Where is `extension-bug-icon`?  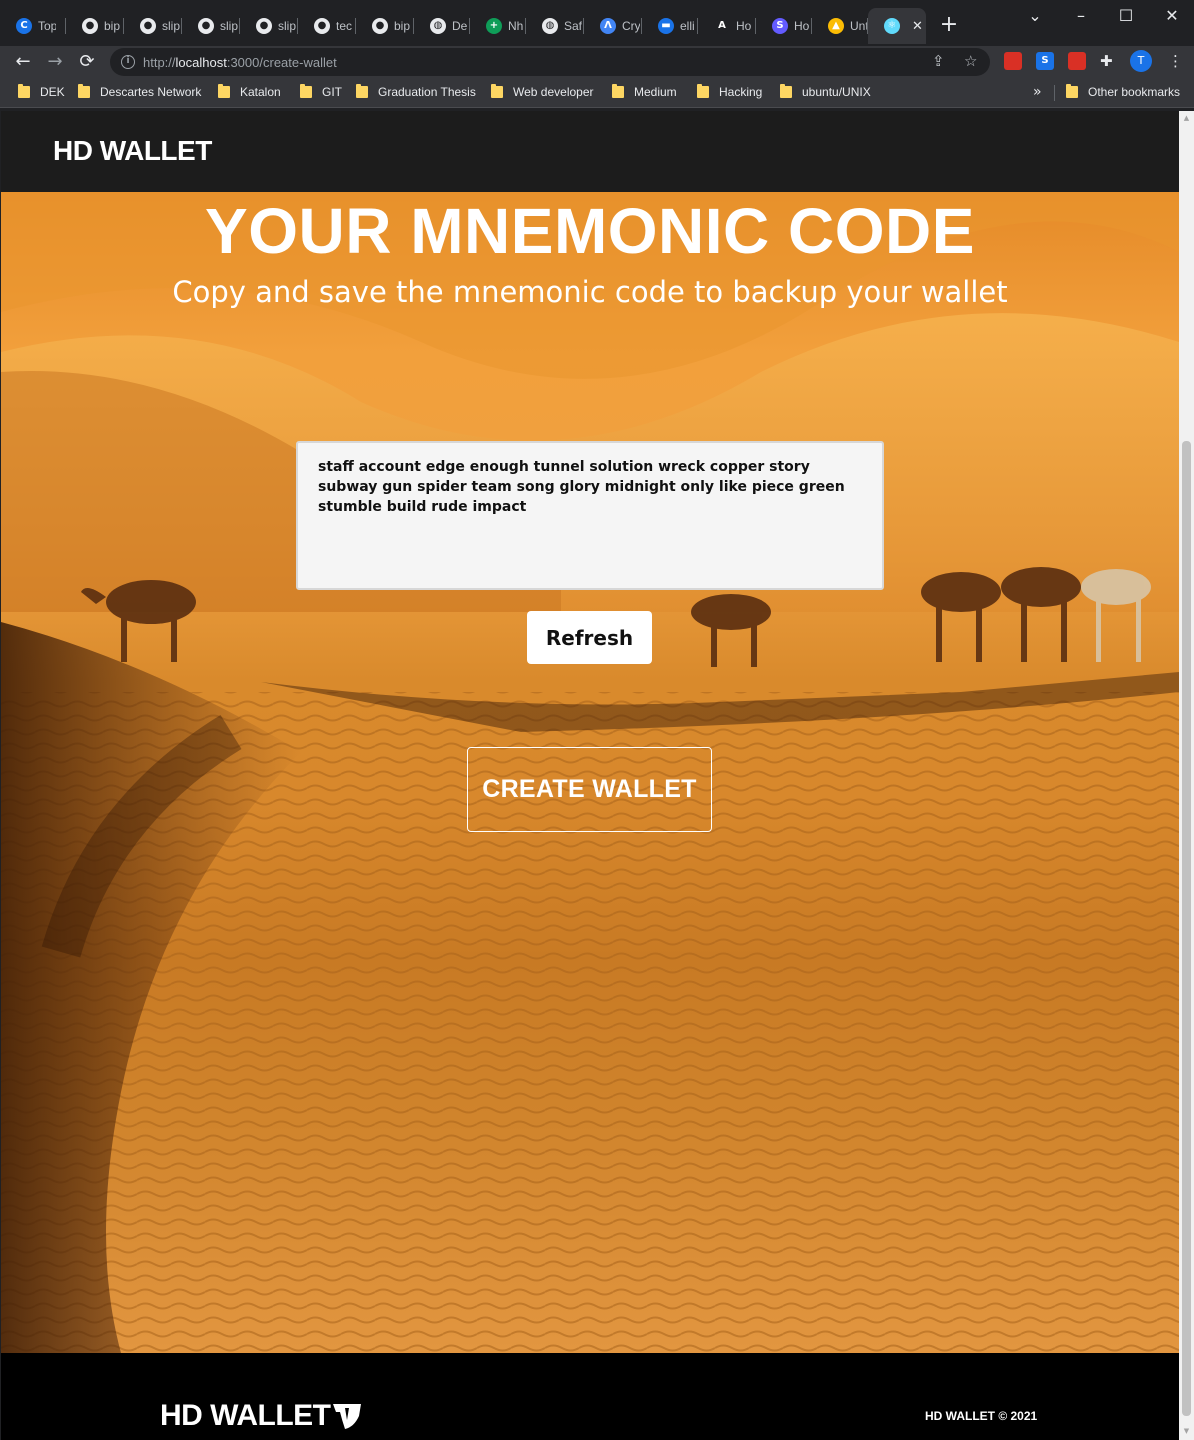
extension-bug-icon is located at coordinates (1077, 61).